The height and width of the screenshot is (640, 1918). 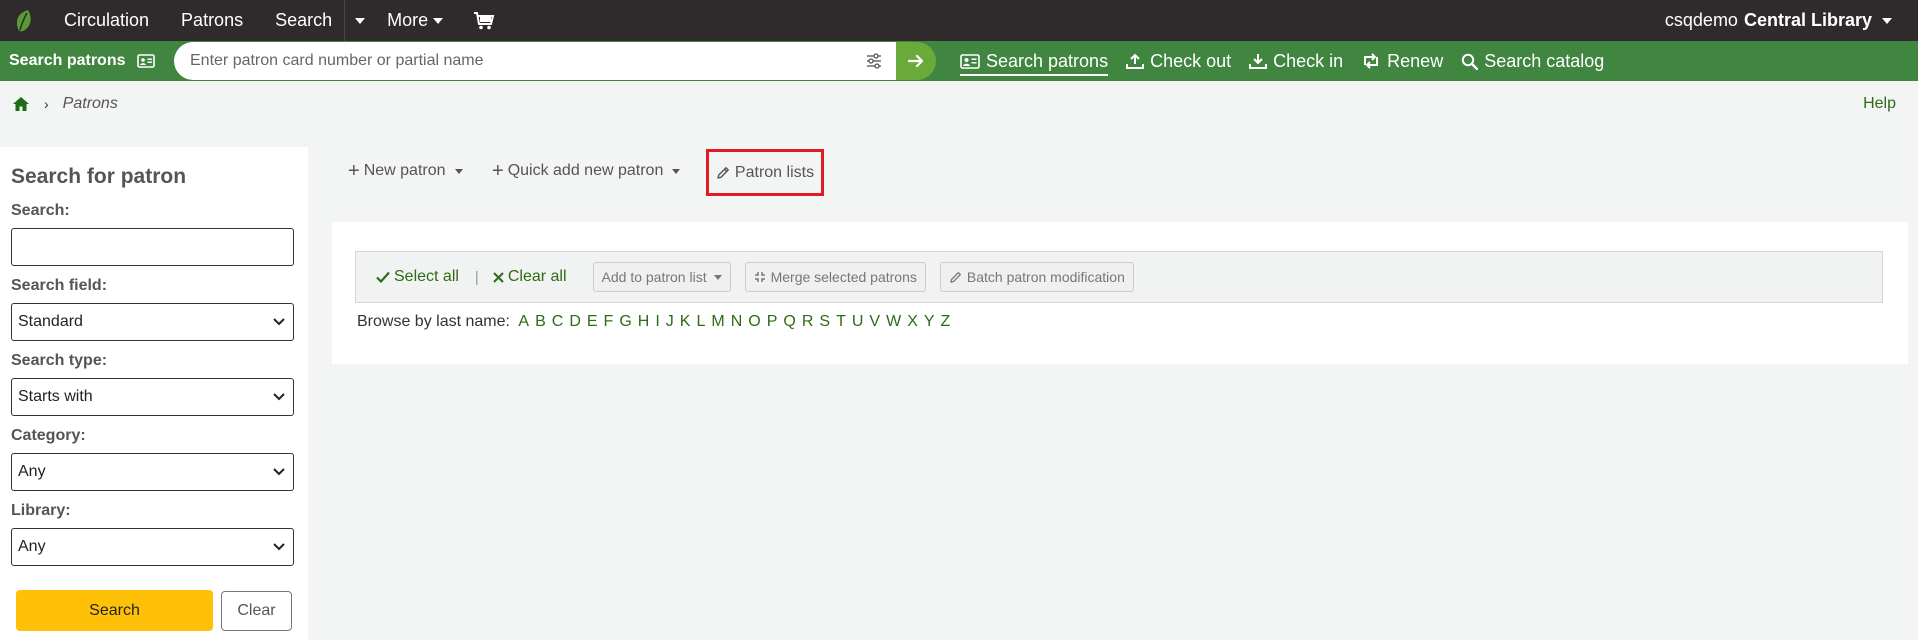 I want to click on koha-logo, so click(x=24, y=20).